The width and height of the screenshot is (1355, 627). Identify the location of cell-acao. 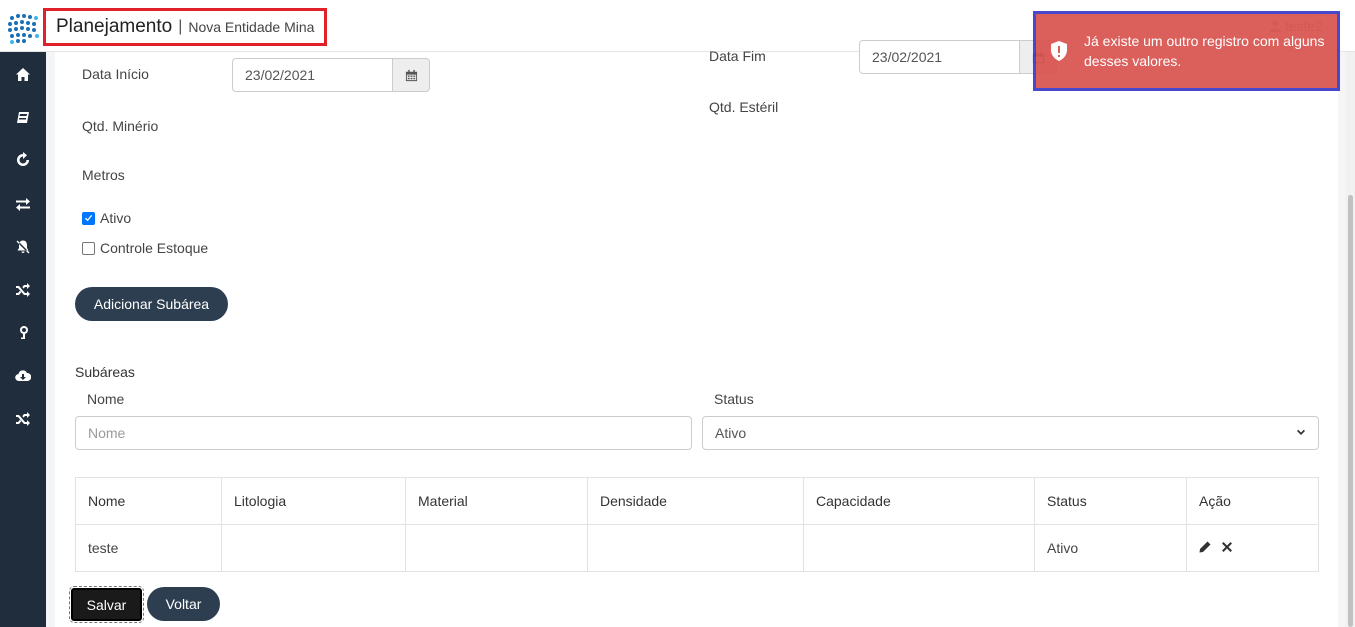
(1252, 548).